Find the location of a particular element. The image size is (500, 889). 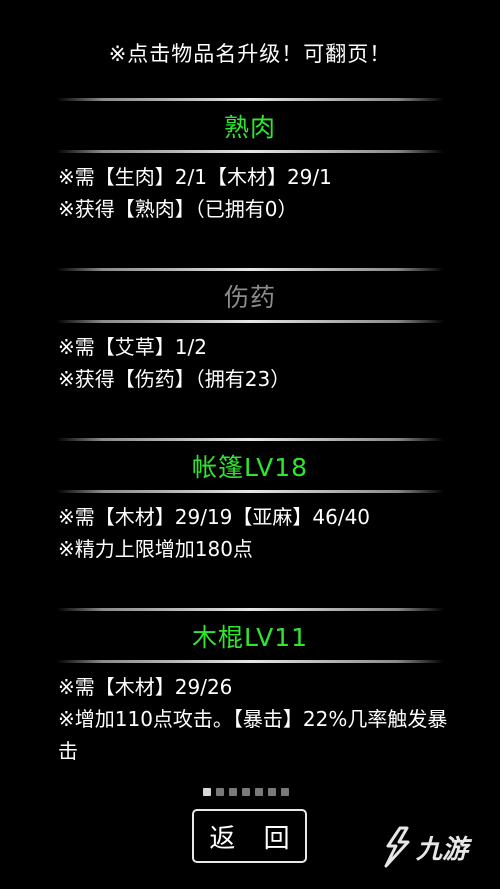

item-title-medicine: 伤药 is located at coordinates (250, 296).